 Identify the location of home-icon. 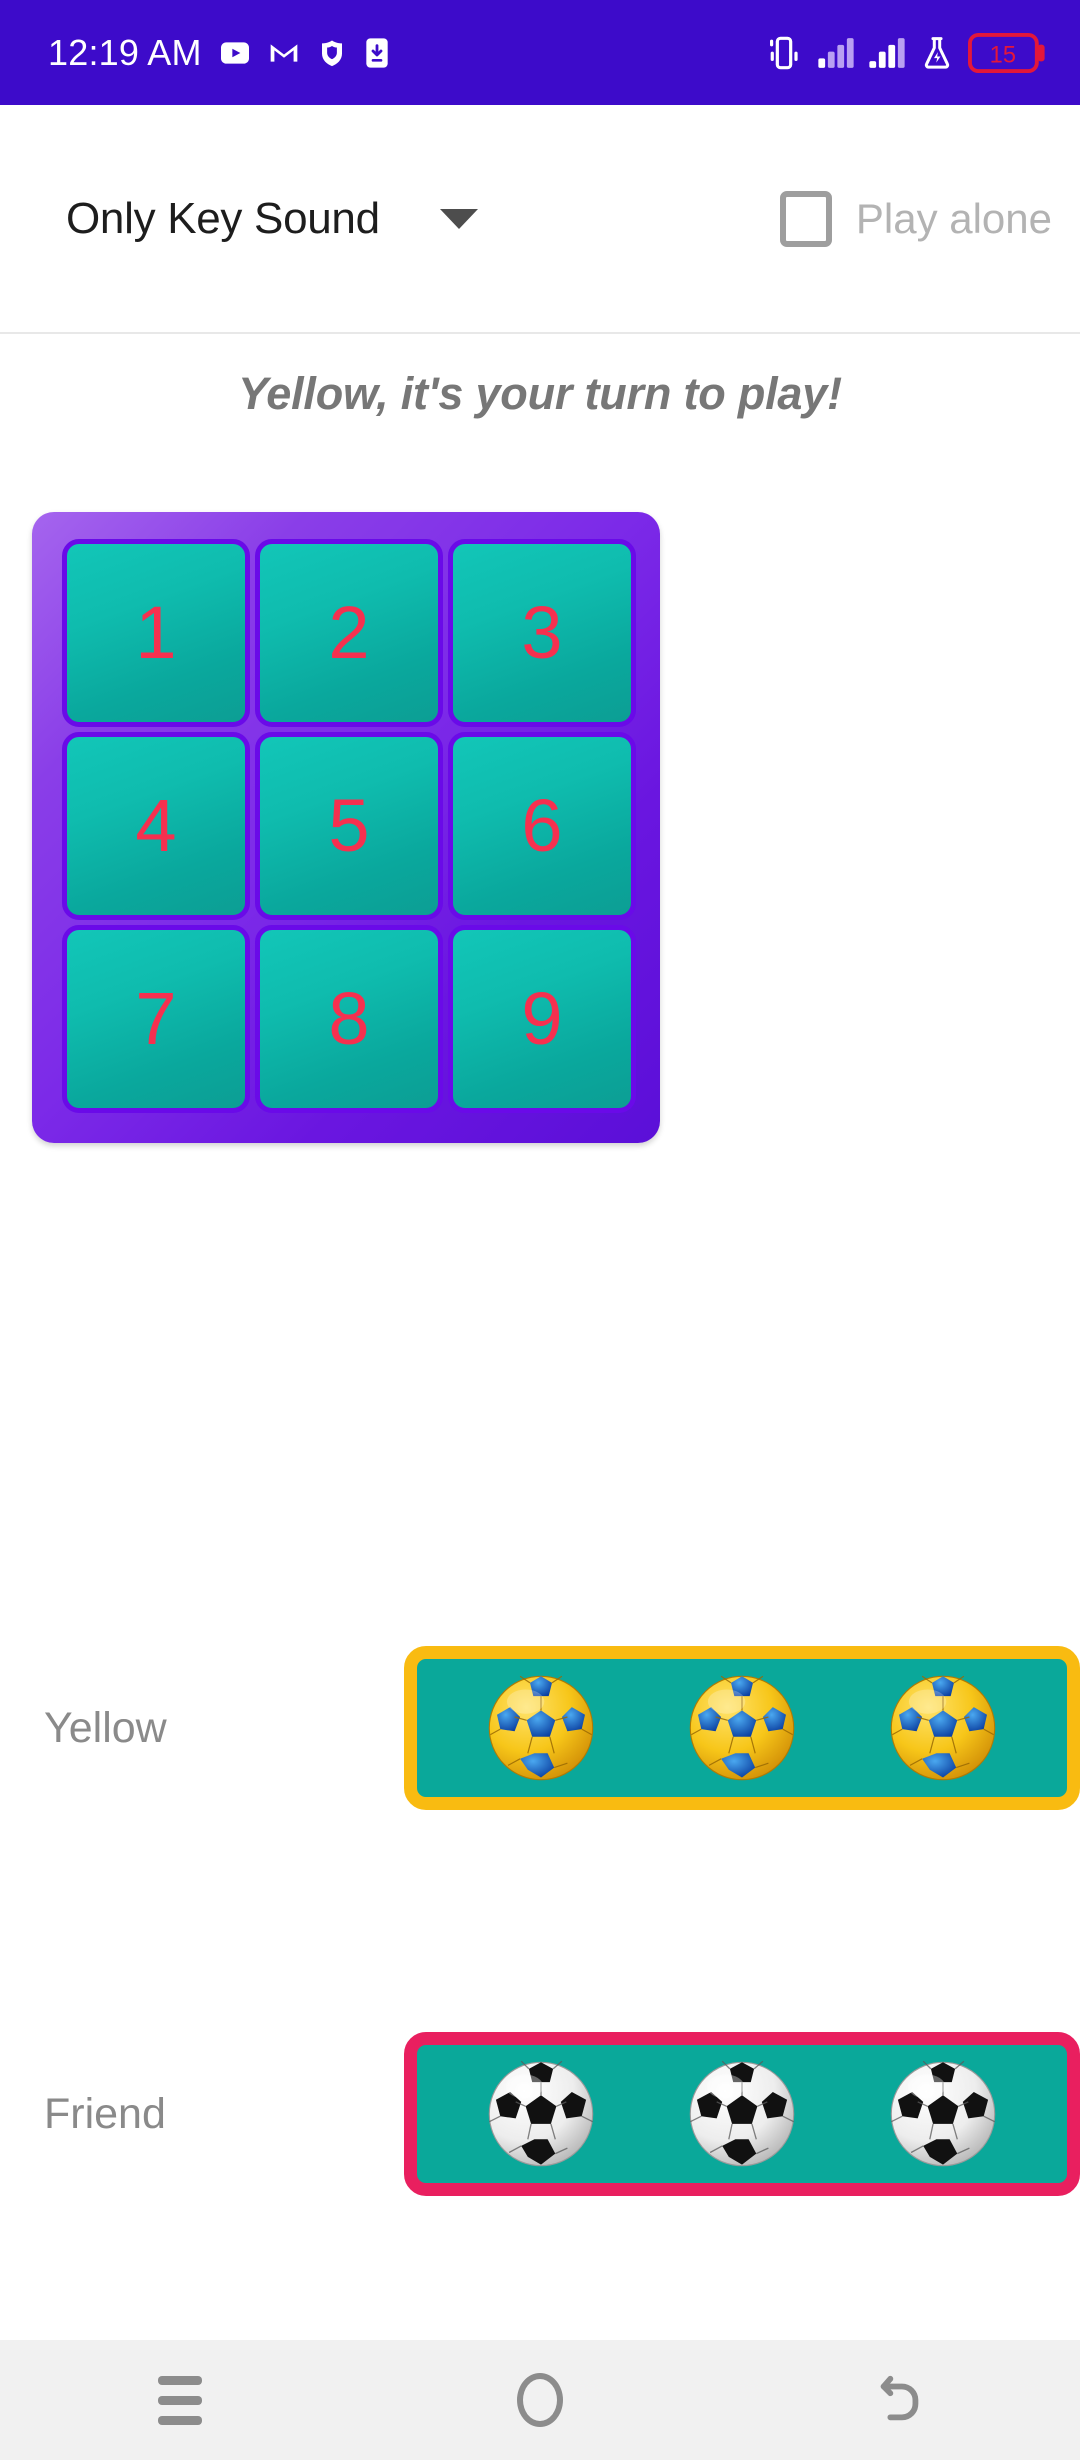
(540, 2400).